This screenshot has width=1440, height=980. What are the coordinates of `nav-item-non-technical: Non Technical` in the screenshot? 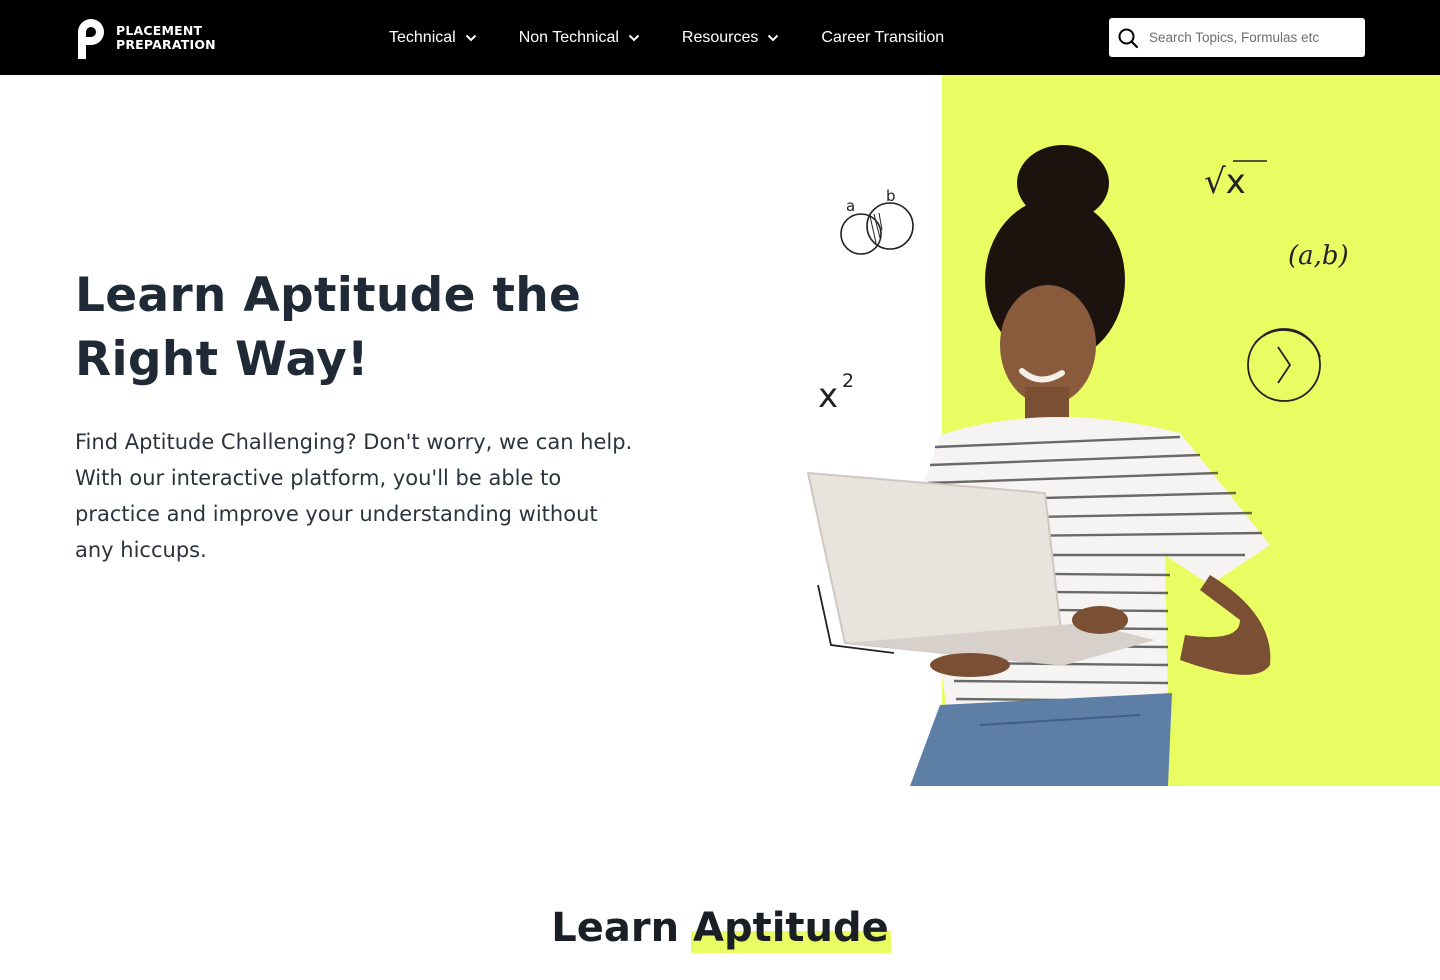 It's located at (579, 38).